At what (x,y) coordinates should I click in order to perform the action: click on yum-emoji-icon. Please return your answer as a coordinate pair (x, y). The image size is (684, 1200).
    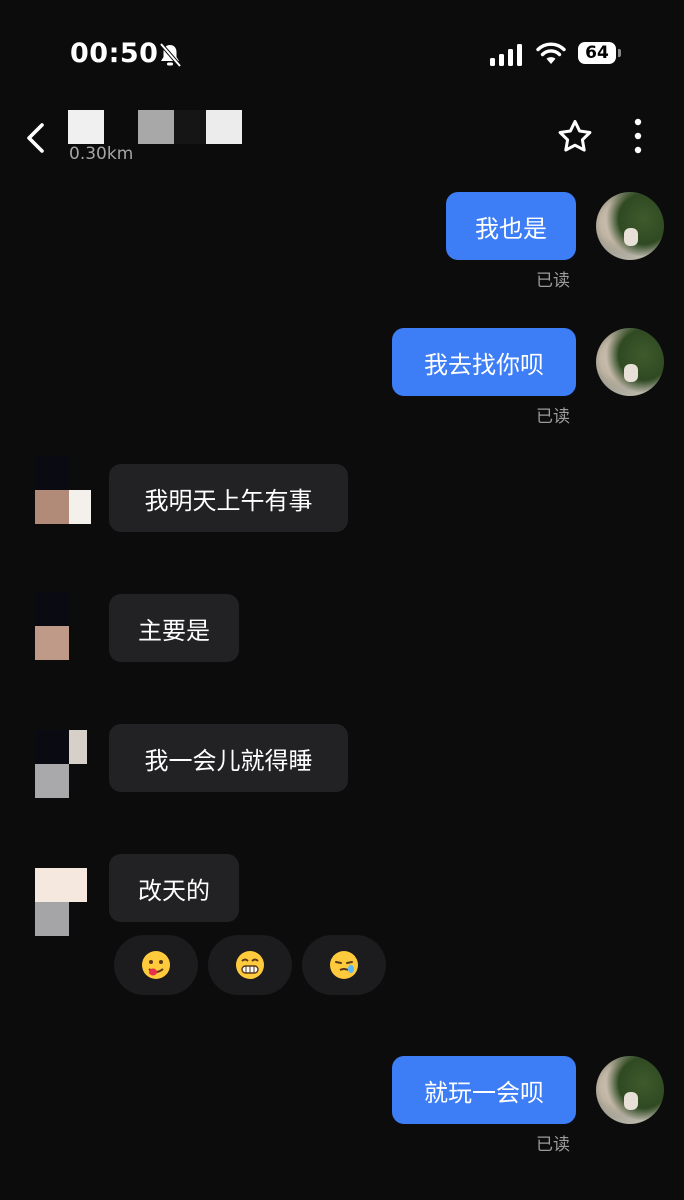
    Looking at the image, I should click on (156, 965).